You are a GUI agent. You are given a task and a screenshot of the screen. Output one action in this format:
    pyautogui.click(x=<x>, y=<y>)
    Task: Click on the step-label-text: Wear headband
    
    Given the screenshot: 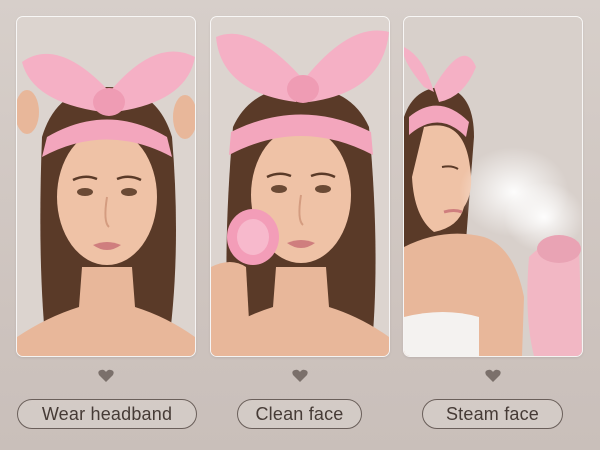 What is the action you would take?
    pyautogui.click(x=107, y=413)
    